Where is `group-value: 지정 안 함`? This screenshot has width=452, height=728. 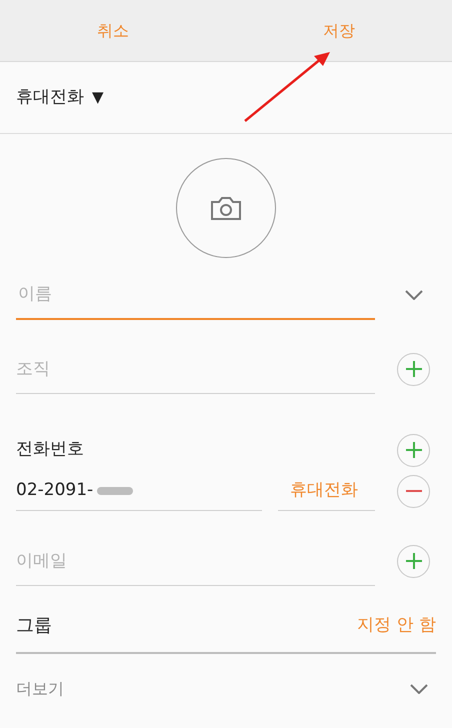
group-value: 지정 안 함 is located at coordinates (396, 625).